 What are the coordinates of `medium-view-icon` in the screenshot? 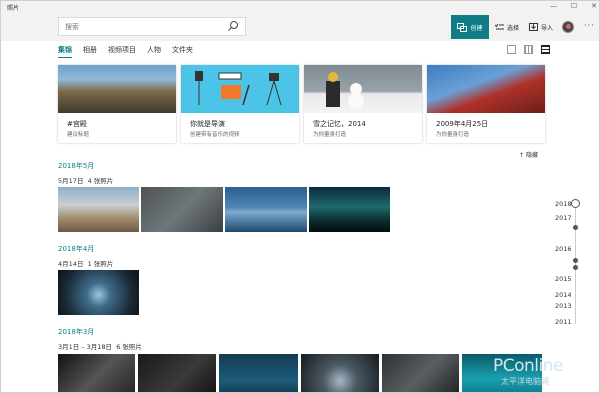 It's located at (528, 49).